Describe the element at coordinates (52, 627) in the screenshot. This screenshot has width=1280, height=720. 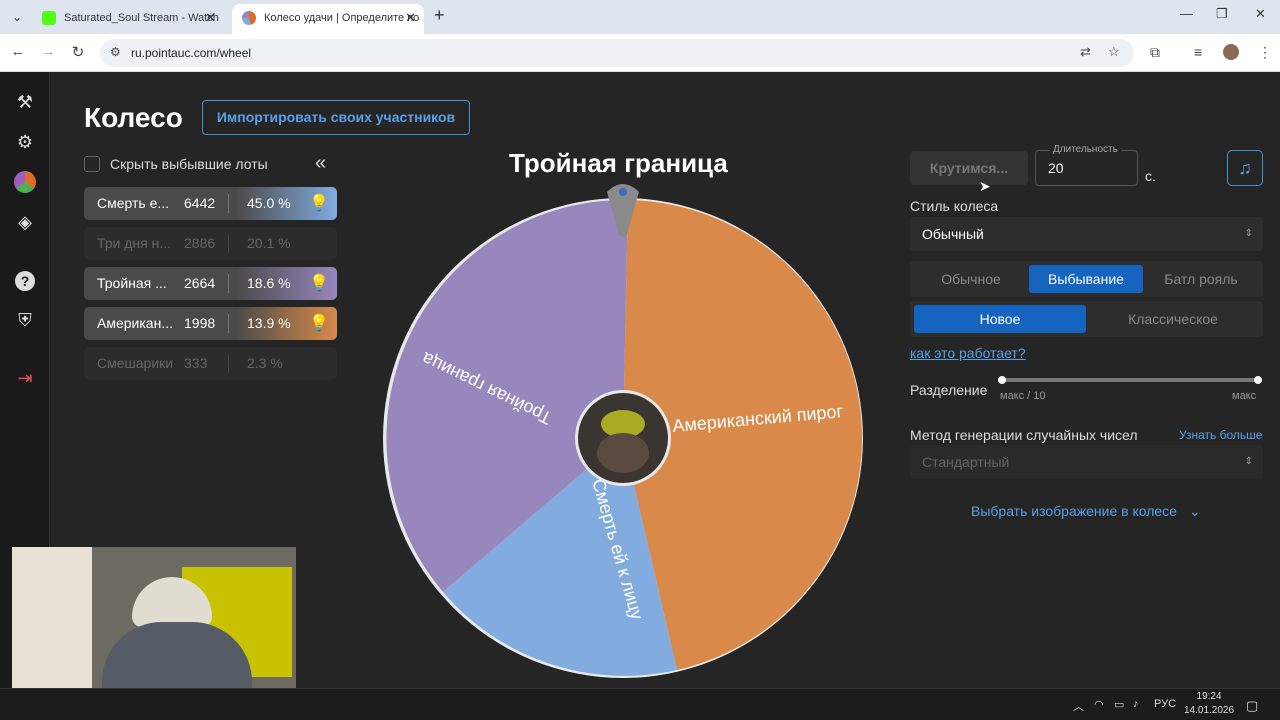
I see `webcam-shelf` at that location.